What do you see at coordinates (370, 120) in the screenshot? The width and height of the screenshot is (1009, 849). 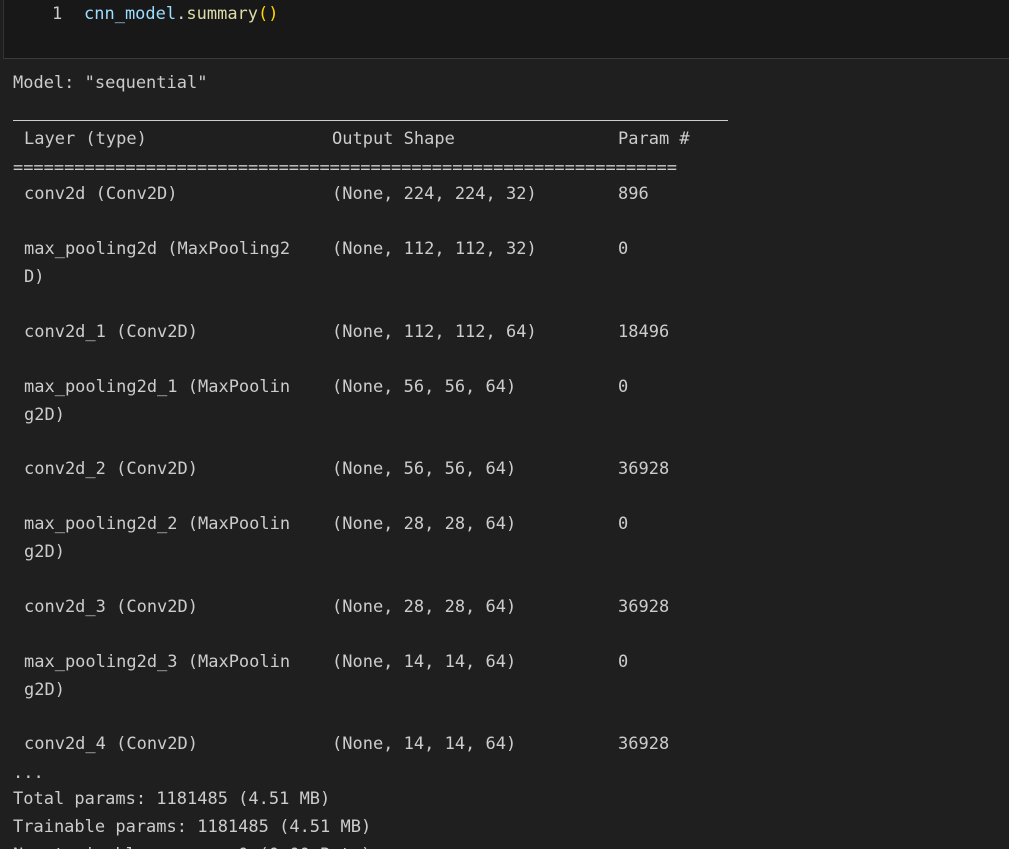 I see `top-divider` at bounding box center [370, 120].